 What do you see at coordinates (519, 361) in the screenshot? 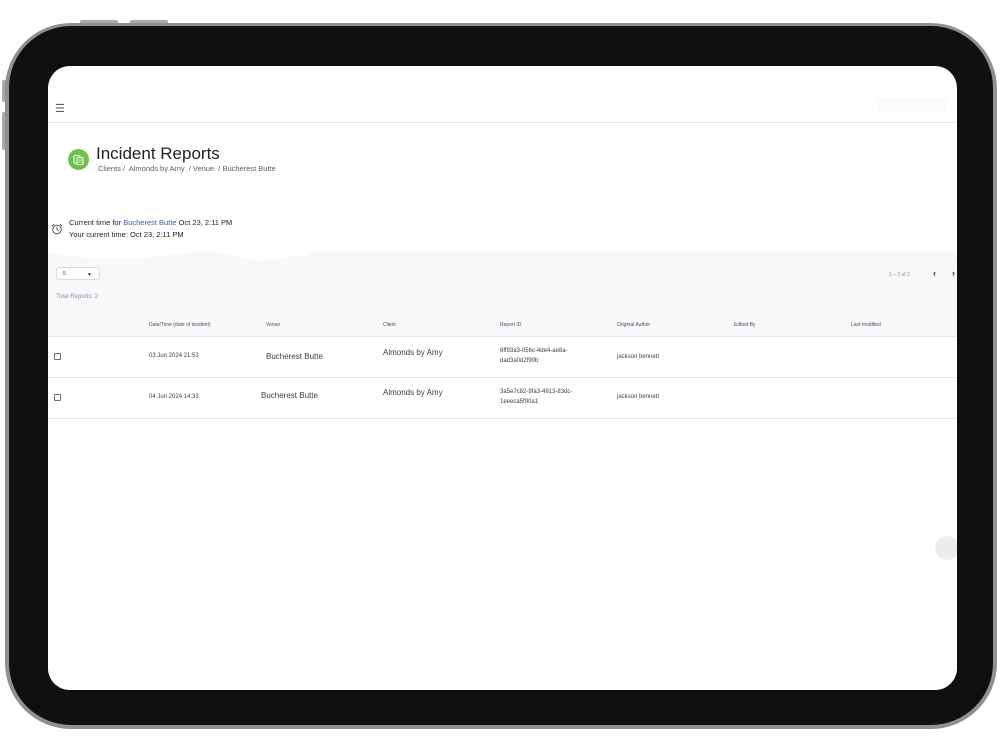
I see `cell-report-id-line2: dad3a0d2f90b` at bounding box center [519, 361].